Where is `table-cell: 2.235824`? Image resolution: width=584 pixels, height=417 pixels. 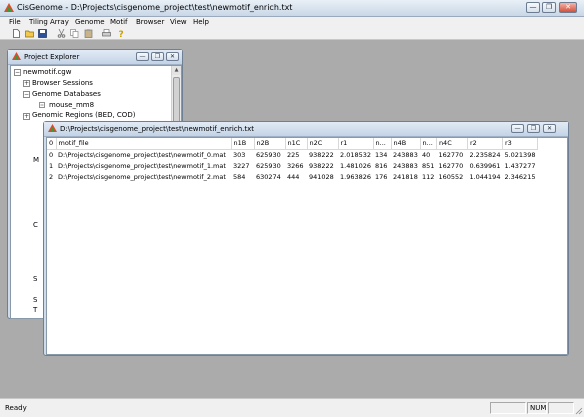 table-cell: 2.235824 is located at coordinates (484, 154).